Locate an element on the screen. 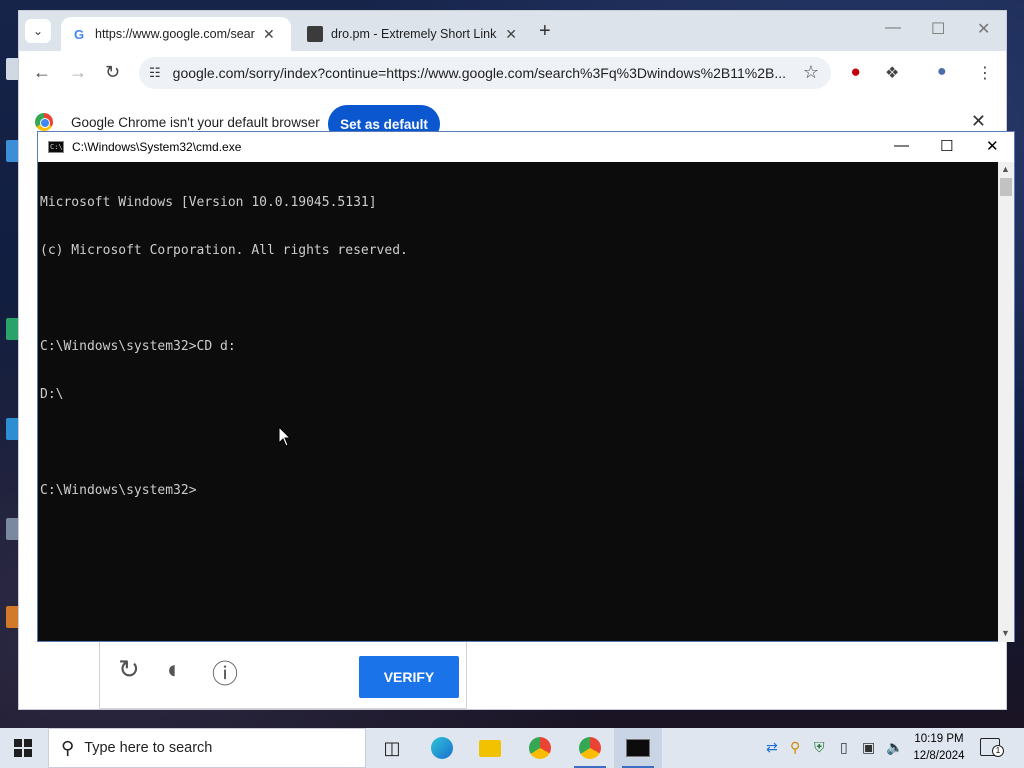 Image resolution: width=1024 pixels, height=768 pixels. tab-title: https://www.google.com/search is located at coordinates (175, 34).